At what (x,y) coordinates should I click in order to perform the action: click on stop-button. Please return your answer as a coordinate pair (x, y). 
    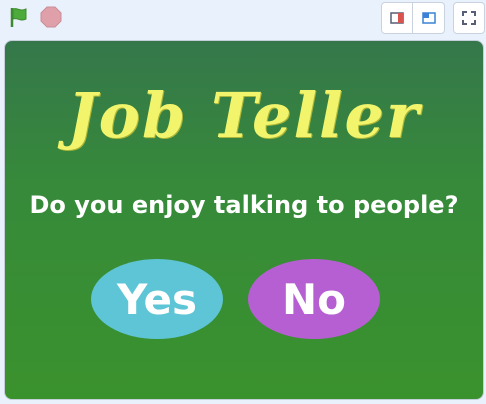
    Looking at the image, I should click on (51, 17).